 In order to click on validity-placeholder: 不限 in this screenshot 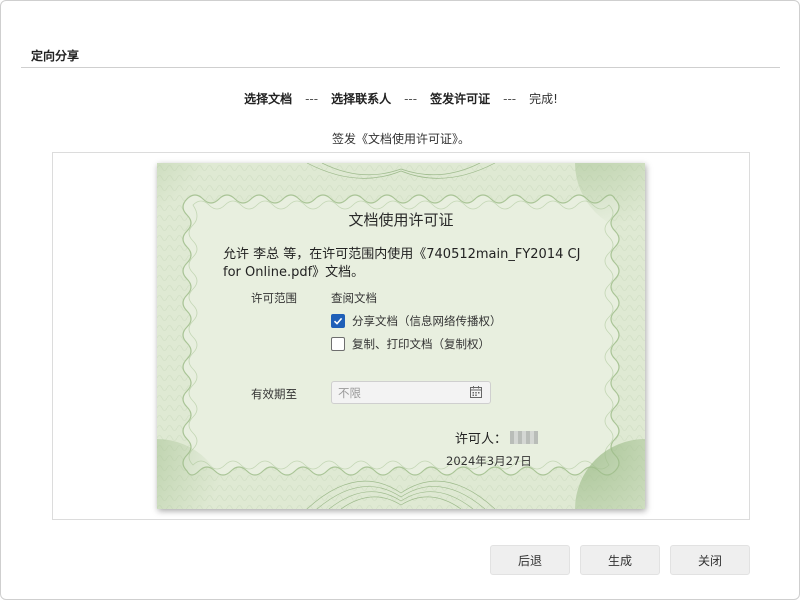, I will do `click(349, 392)`.